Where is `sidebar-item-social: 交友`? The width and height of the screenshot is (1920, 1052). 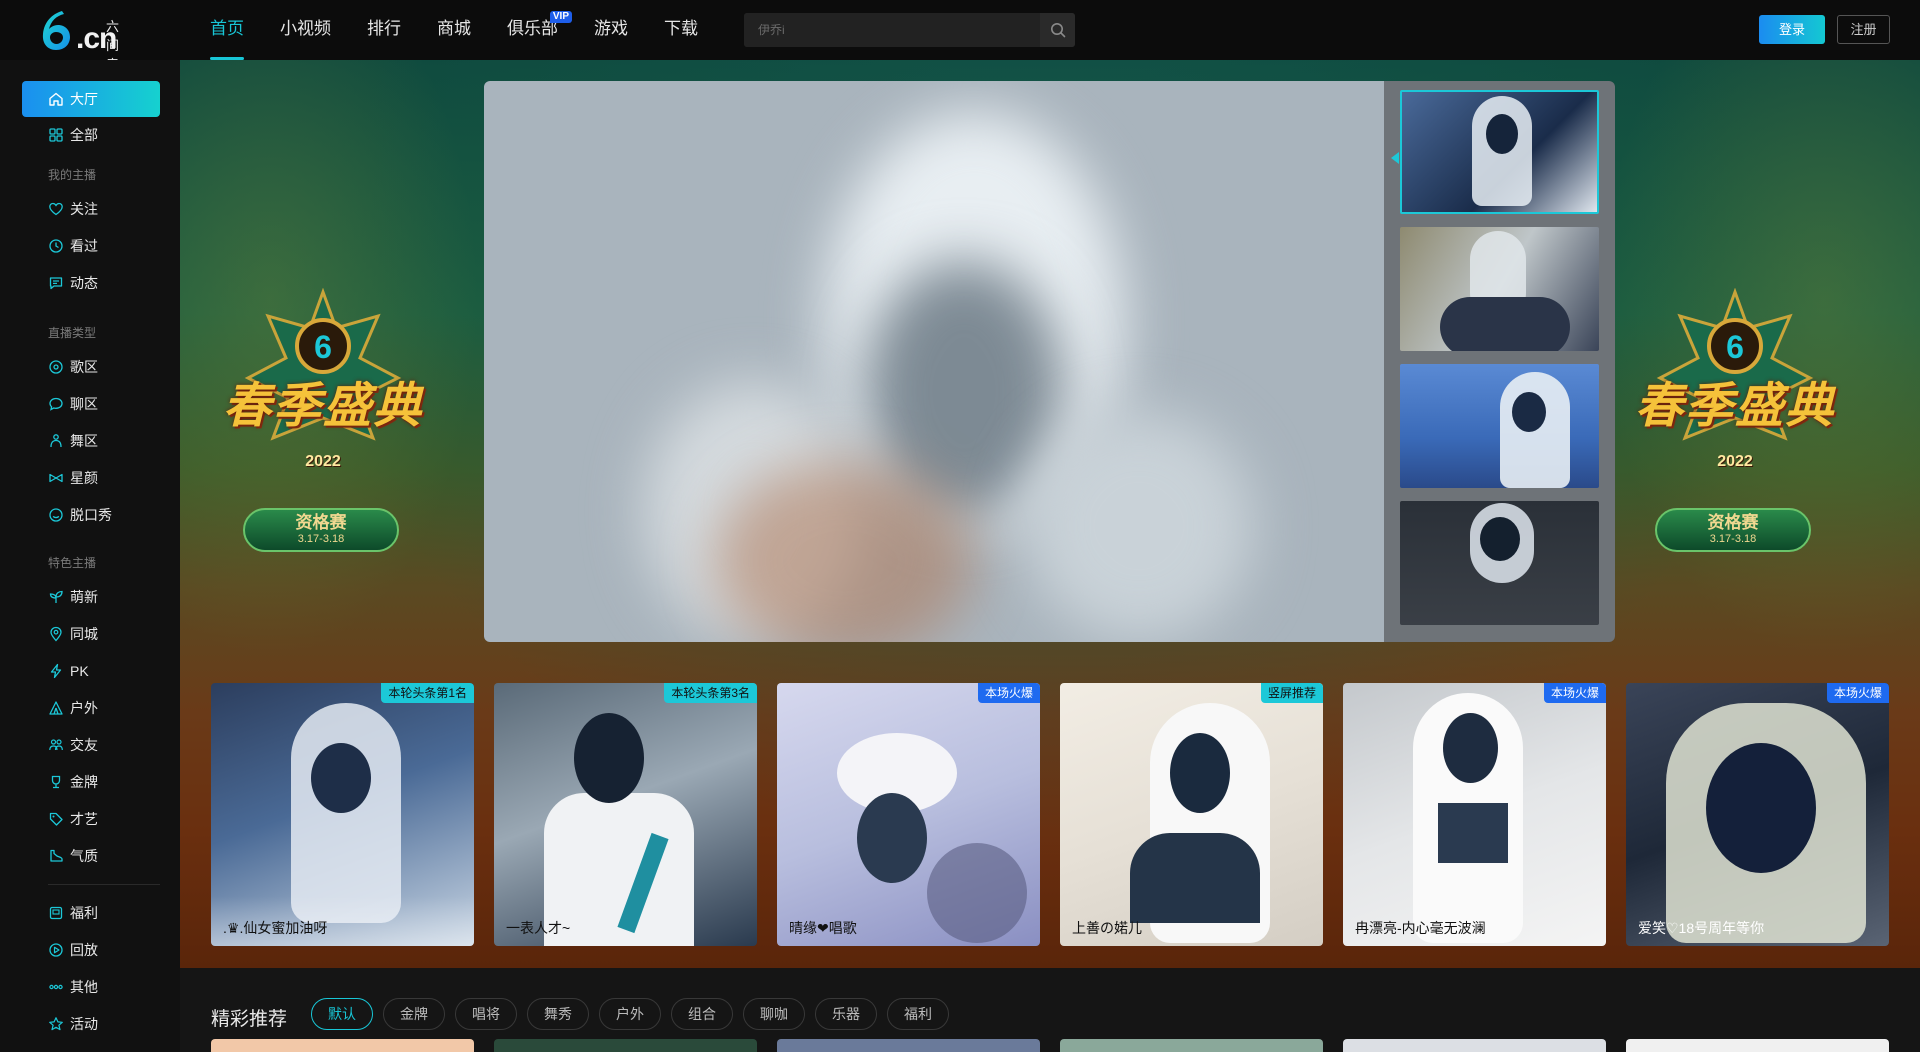 sidebar-item-social: 交友 is located at coordinates (91, 745).